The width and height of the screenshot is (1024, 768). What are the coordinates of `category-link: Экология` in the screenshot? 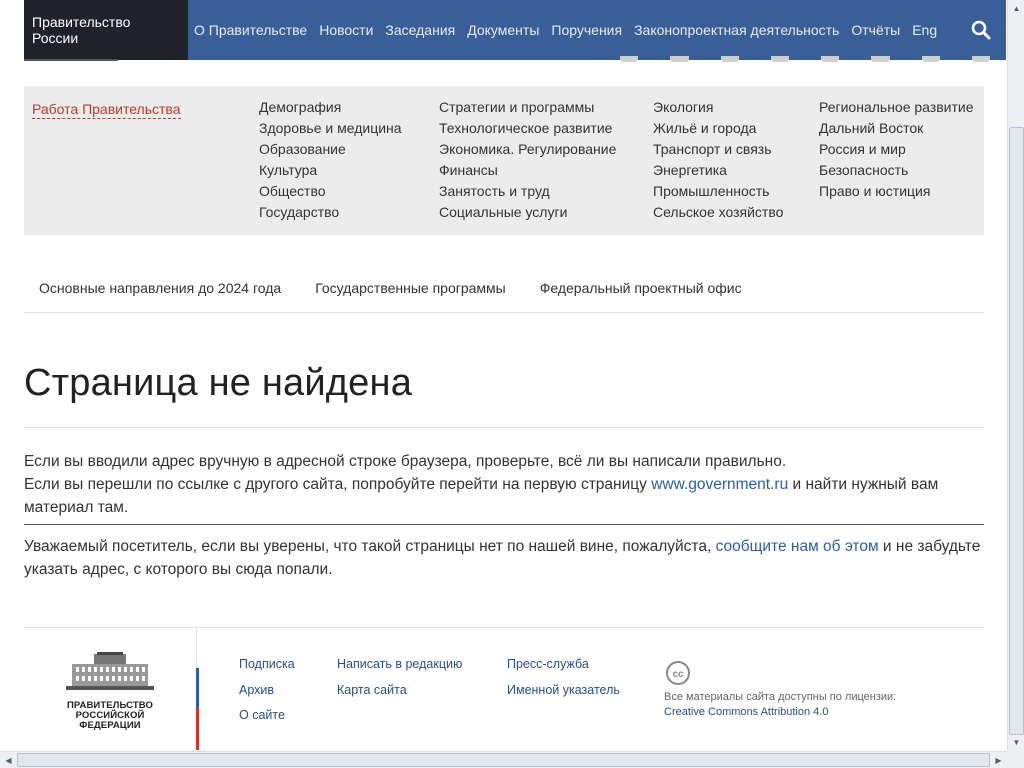 It's located at (718, 107).